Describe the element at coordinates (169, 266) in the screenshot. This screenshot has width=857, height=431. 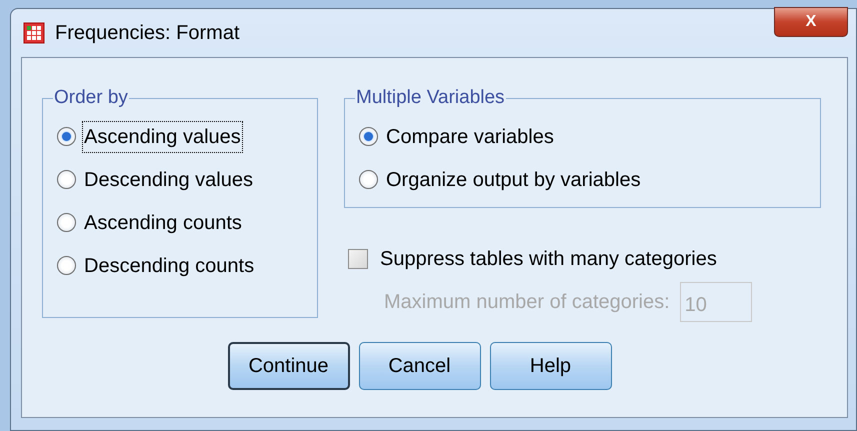
I see `radio-label: Descending counts` at that location.